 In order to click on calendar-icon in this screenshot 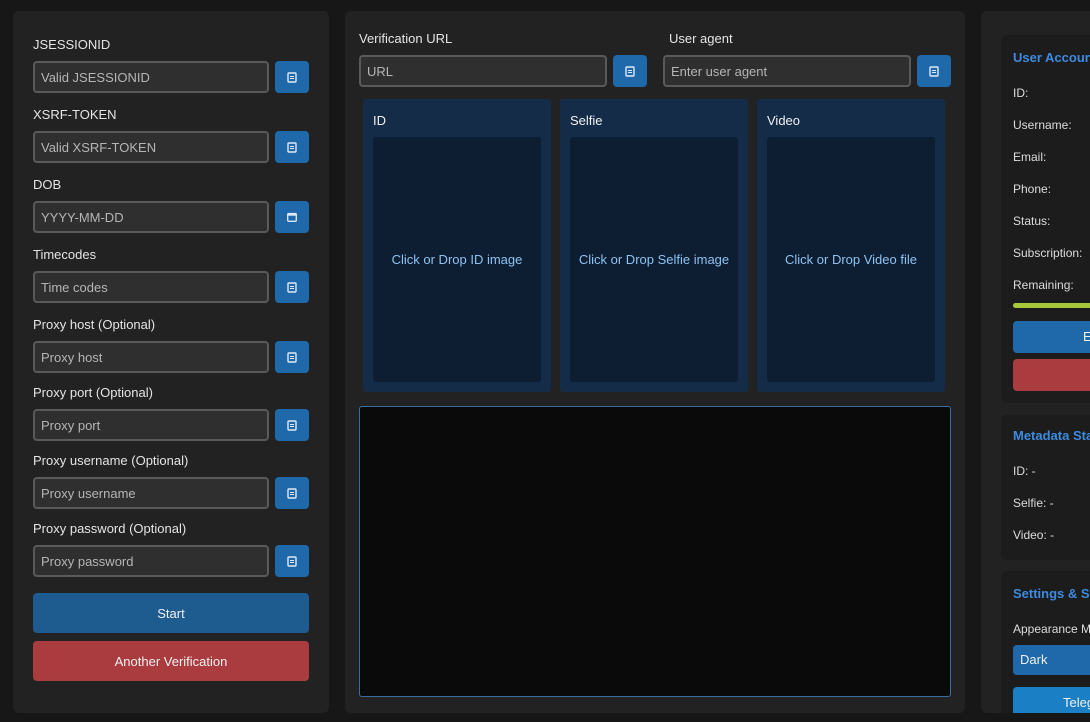, I will do `click(292, 217)`.